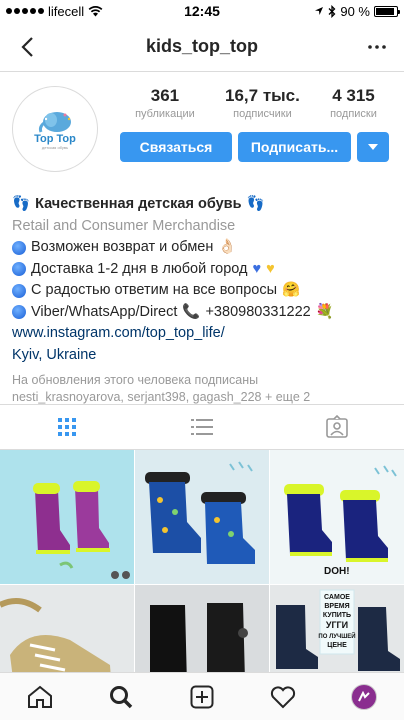 The height and width of the screenshot is (720, 404). Describe the element at coordinates (332, 11) in the screenshot. I see `bluetooth-icon` at that location.